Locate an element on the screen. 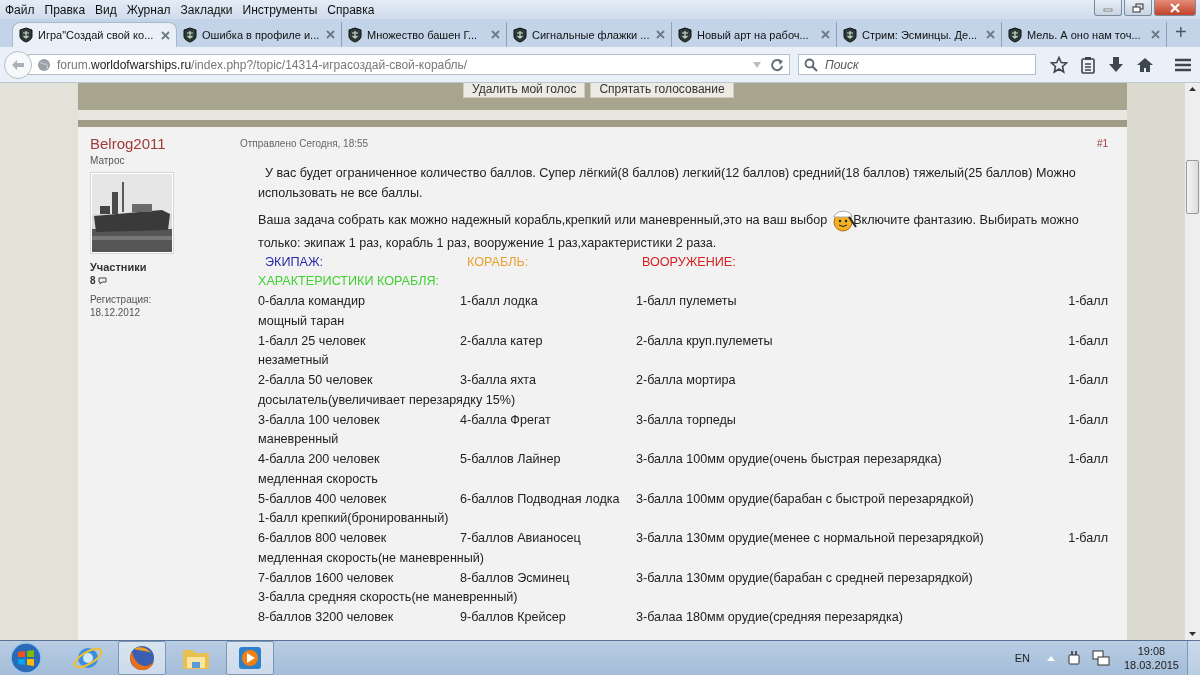 This screenshot has width=1200, height=675. trait-option: мощный таран is located at coordinates (301, 321).